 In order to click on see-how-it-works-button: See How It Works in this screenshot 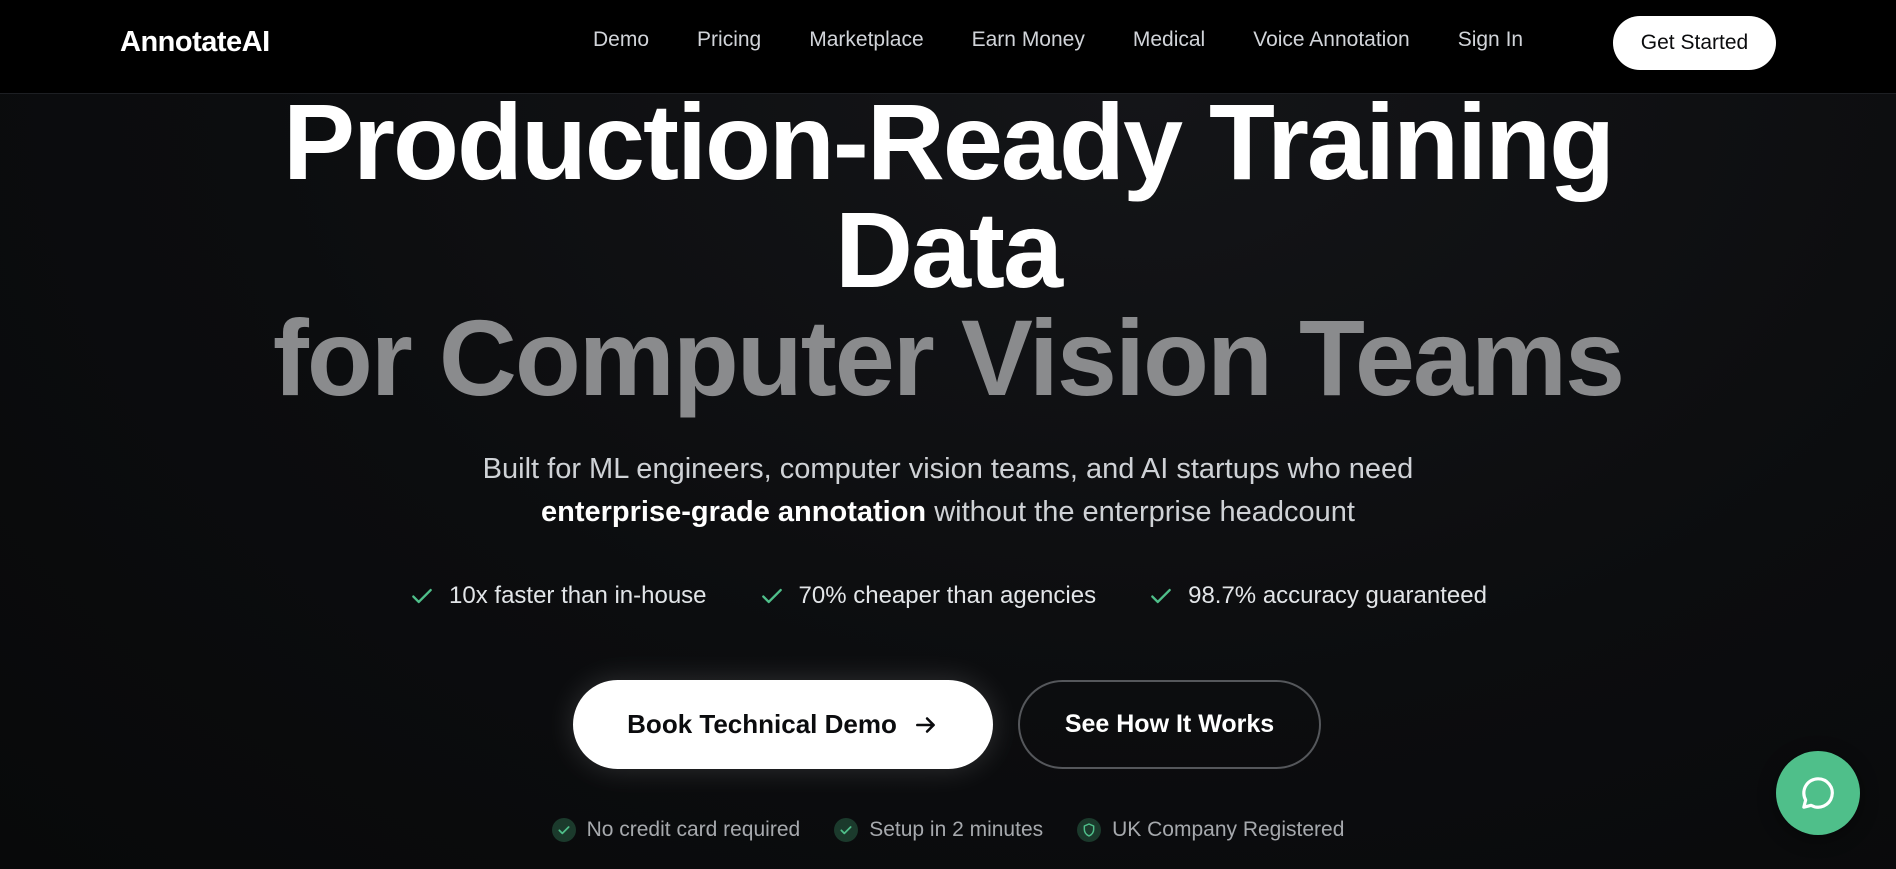, I will do `click(1169, 724)`.